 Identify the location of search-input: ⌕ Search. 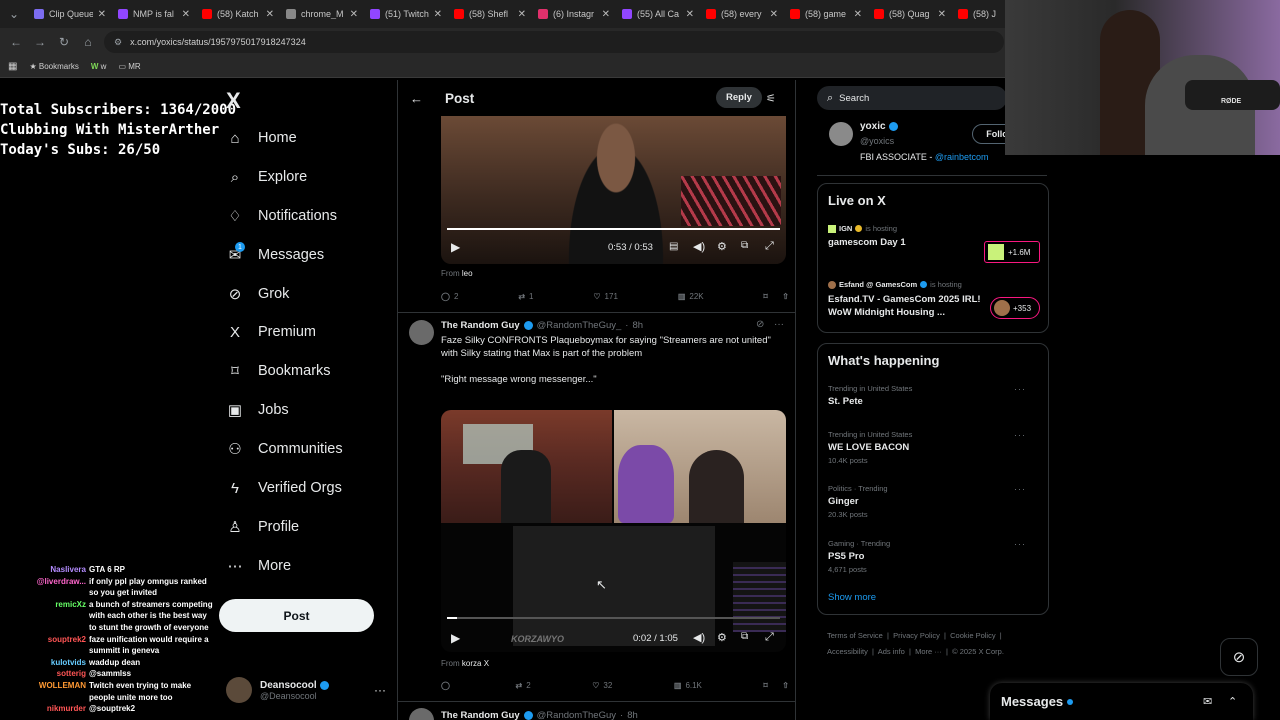
(912, 98).